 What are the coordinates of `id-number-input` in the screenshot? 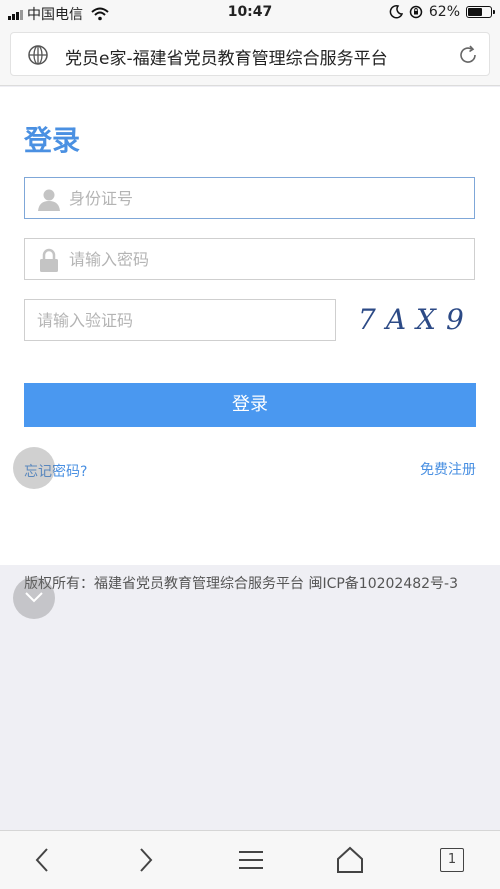 It's located at (264, 198).